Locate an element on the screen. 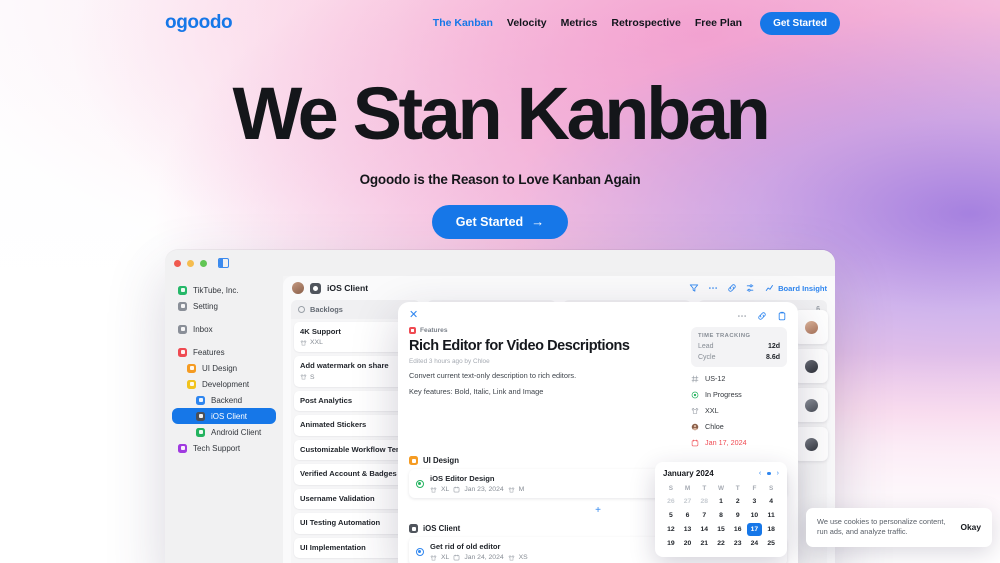  sidebar-item-label: Android Client is located at coordinates (236, 432).